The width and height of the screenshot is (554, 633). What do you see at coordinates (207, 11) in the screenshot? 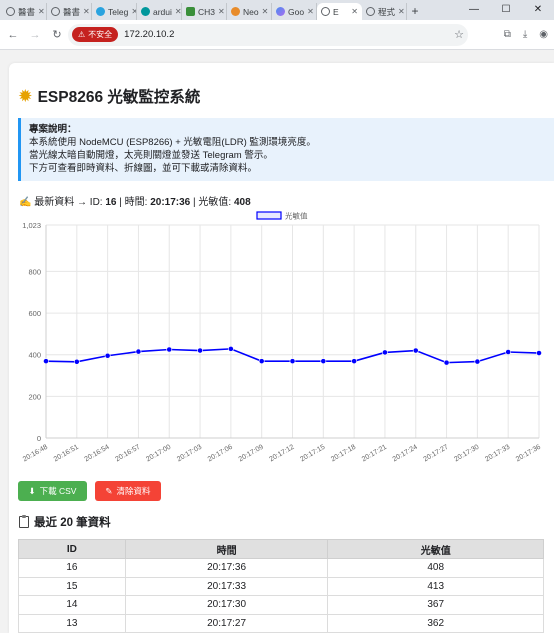
I see `browser-tab-title: CH3` at bounding box center [207, 11].